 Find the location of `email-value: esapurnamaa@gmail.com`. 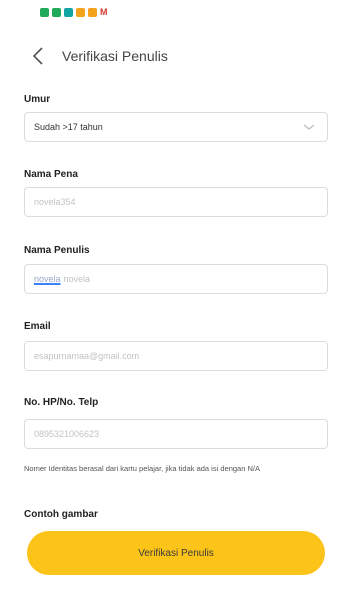

email-value: esapurnamaa@gmail.com is located at coordinates (87, 356).